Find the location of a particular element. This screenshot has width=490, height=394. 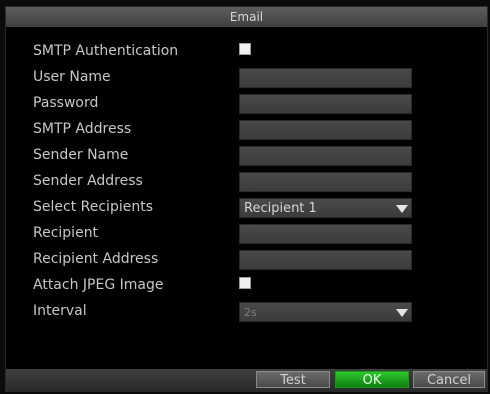

sender-address-label: Sender Address is located at coordinates (88, 181).